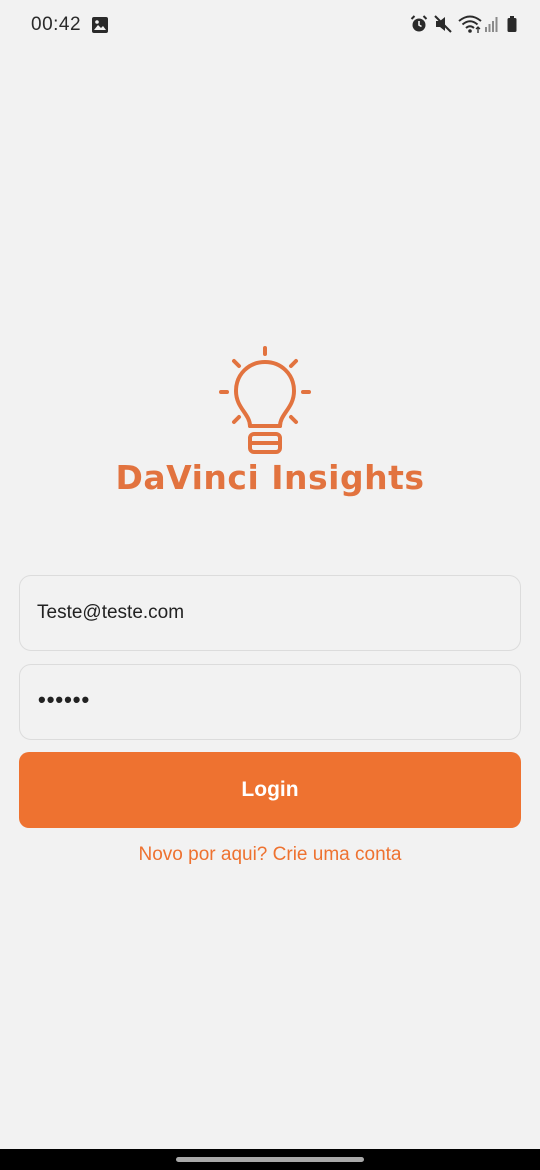  What do you see at coordinates (56, 24) in the screenshot?
I see `status-time: 00:42` at bounding box center [56, 24].